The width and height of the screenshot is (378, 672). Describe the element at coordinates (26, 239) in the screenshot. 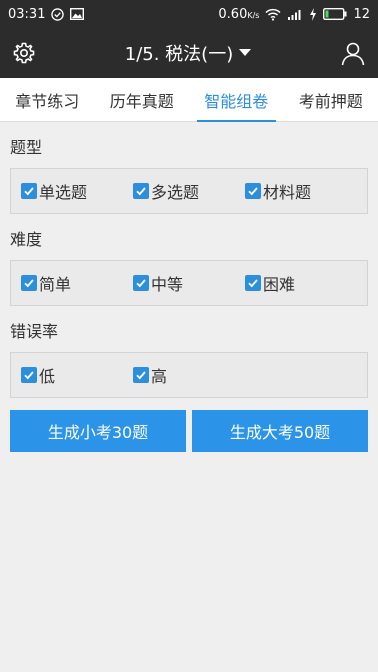

I see `section-title-difficulty: 难度` at that location.